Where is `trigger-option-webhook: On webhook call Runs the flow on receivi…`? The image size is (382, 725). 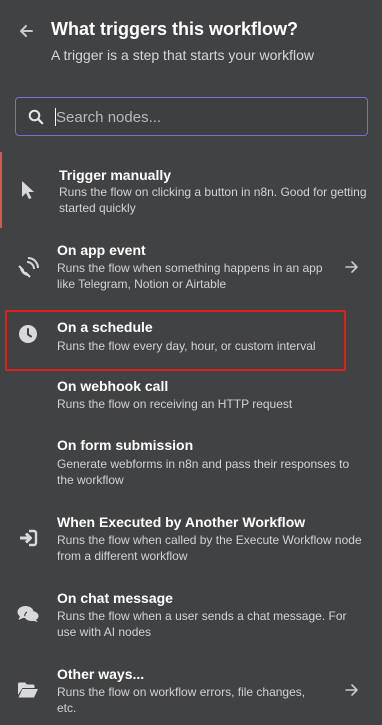 trigger-option-webhook: On webhook call Runs the flow on receivi… is located at coordinates (191, 401).